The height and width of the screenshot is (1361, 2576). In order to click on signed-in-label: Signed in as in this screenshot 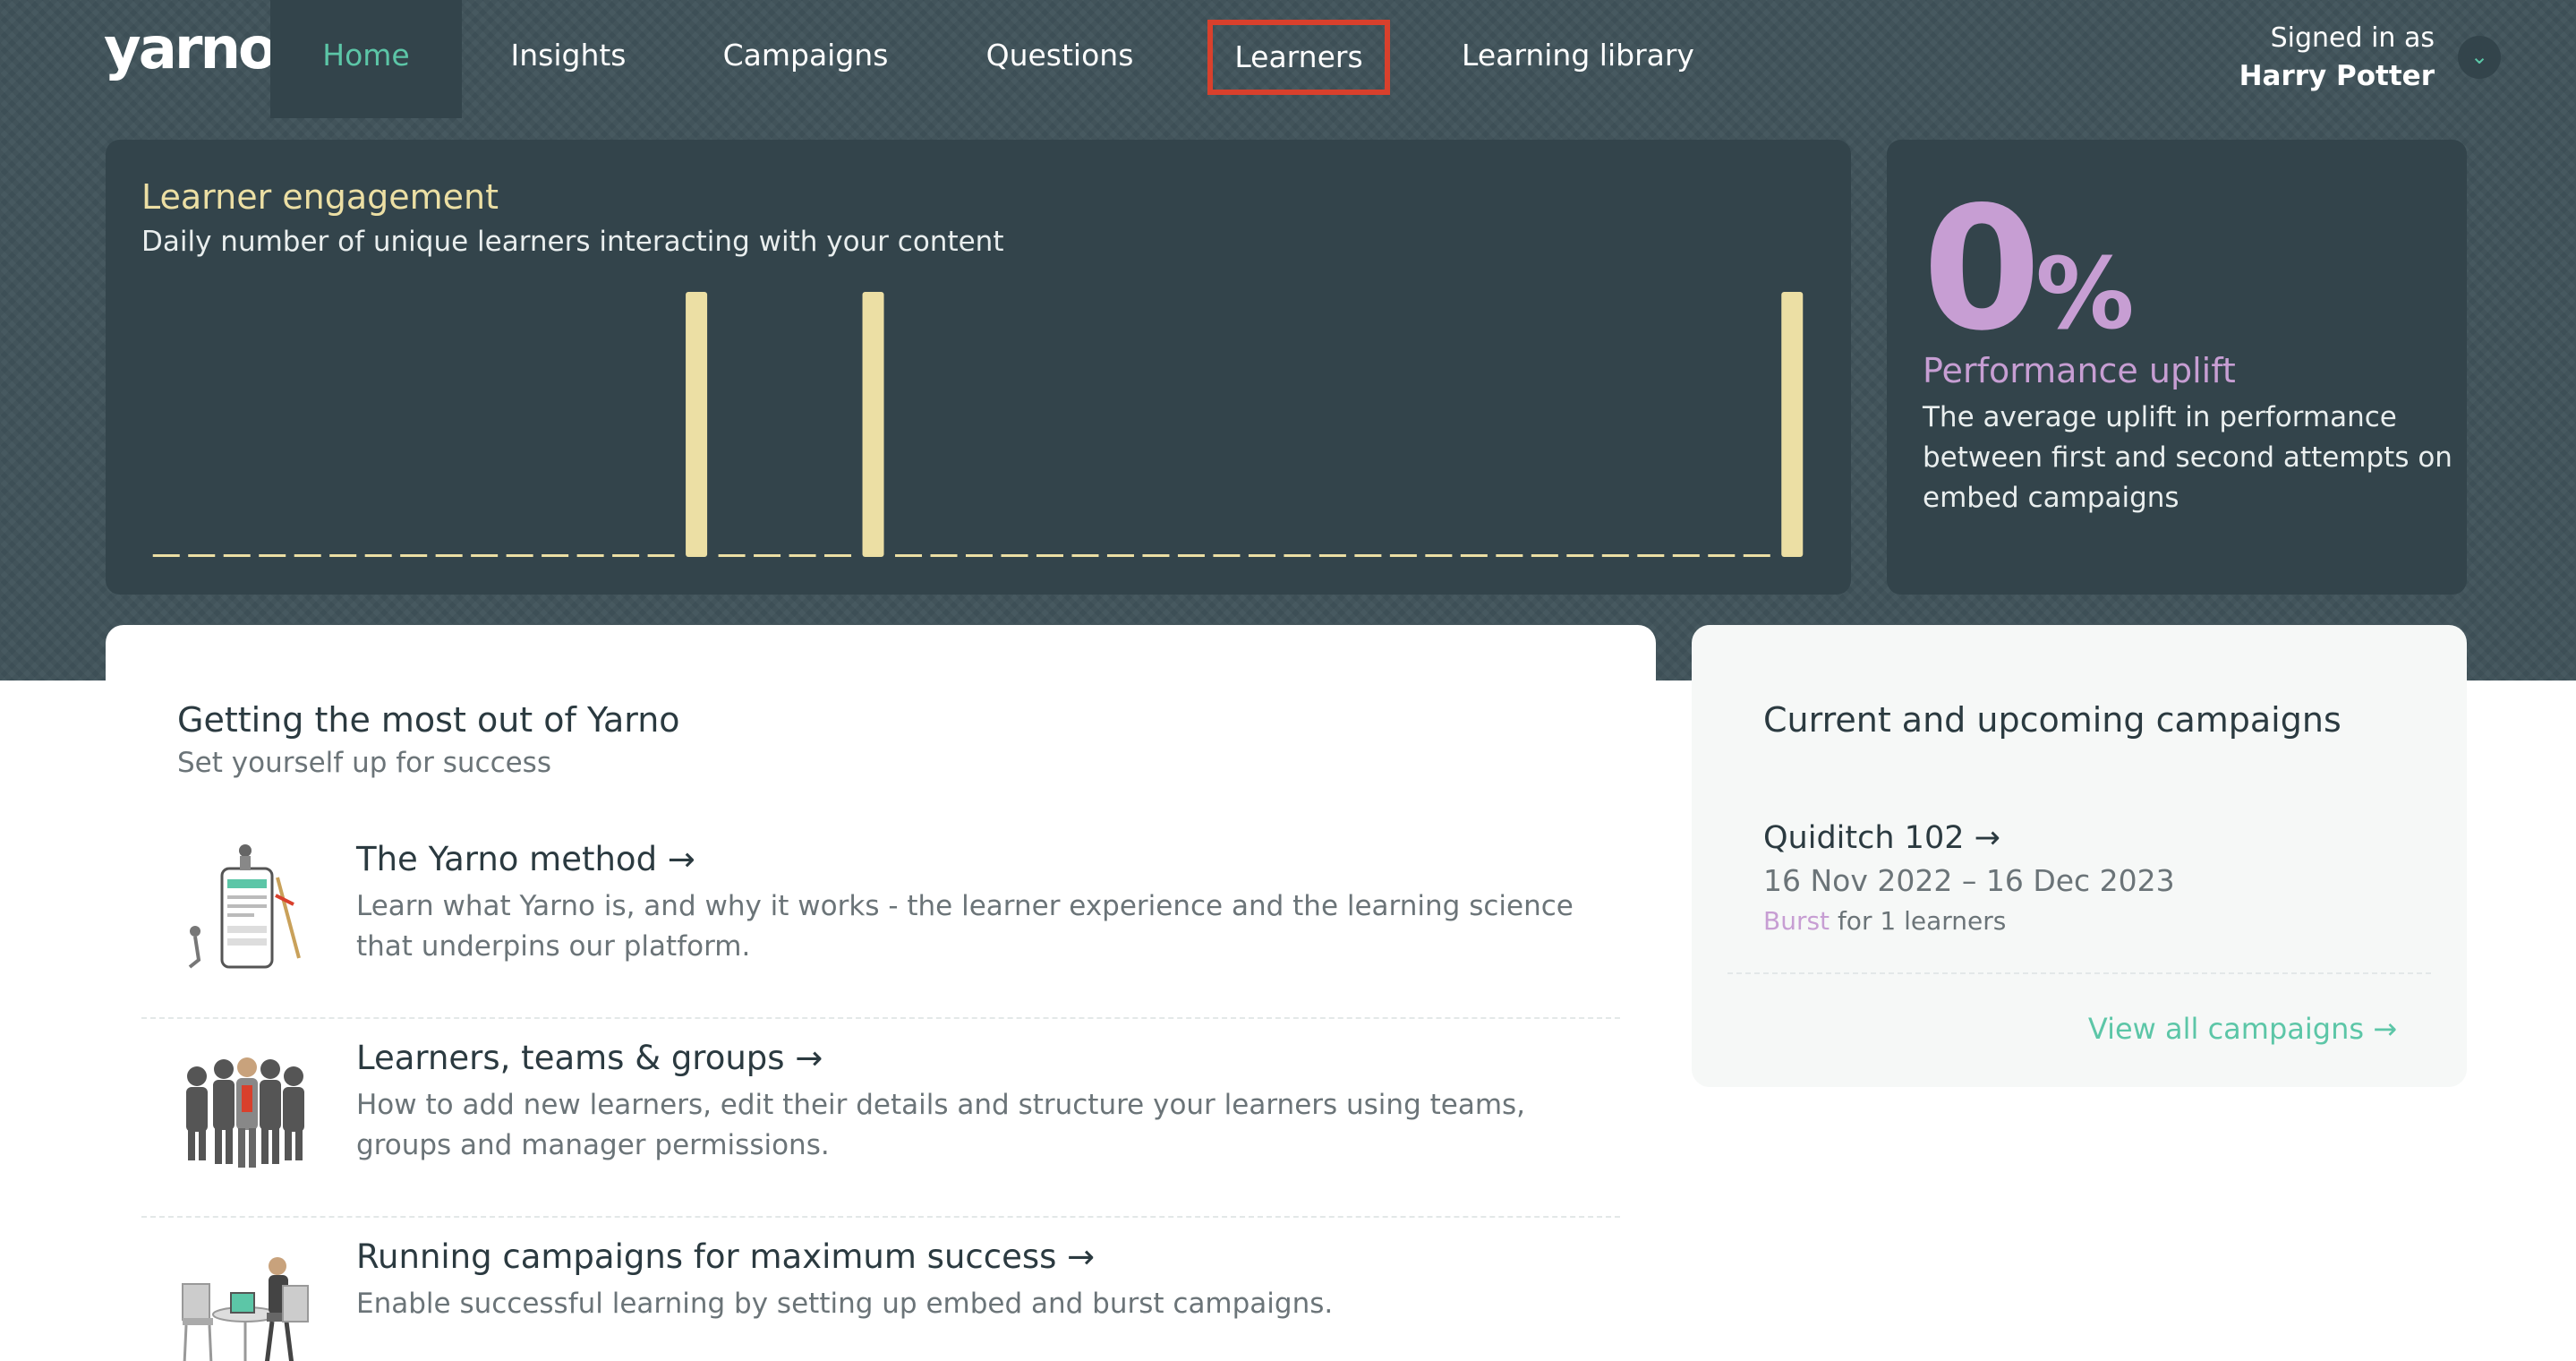, I will do `click(2352, 38)`.